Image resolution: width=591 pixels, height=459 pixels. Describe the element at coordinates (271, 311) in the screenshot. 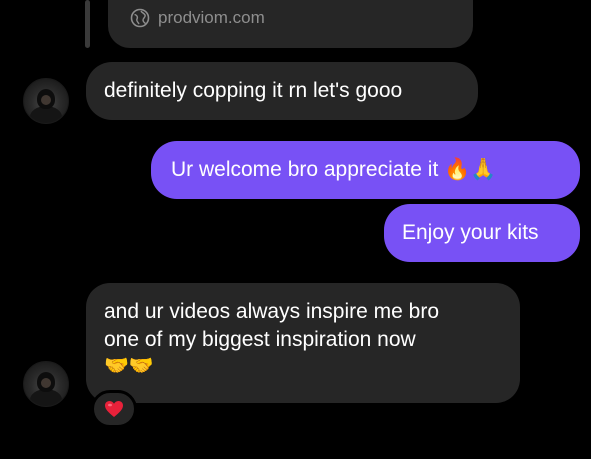

I see `message-text-line: and ur videos always inspire me bro` at that location.